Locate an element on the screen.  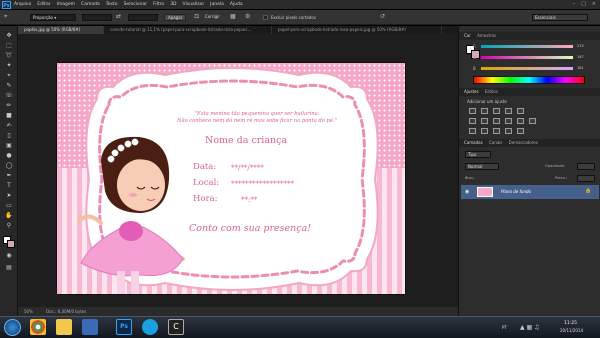
screen-mode-icon: ▤ is located at coordinates (9, 268).